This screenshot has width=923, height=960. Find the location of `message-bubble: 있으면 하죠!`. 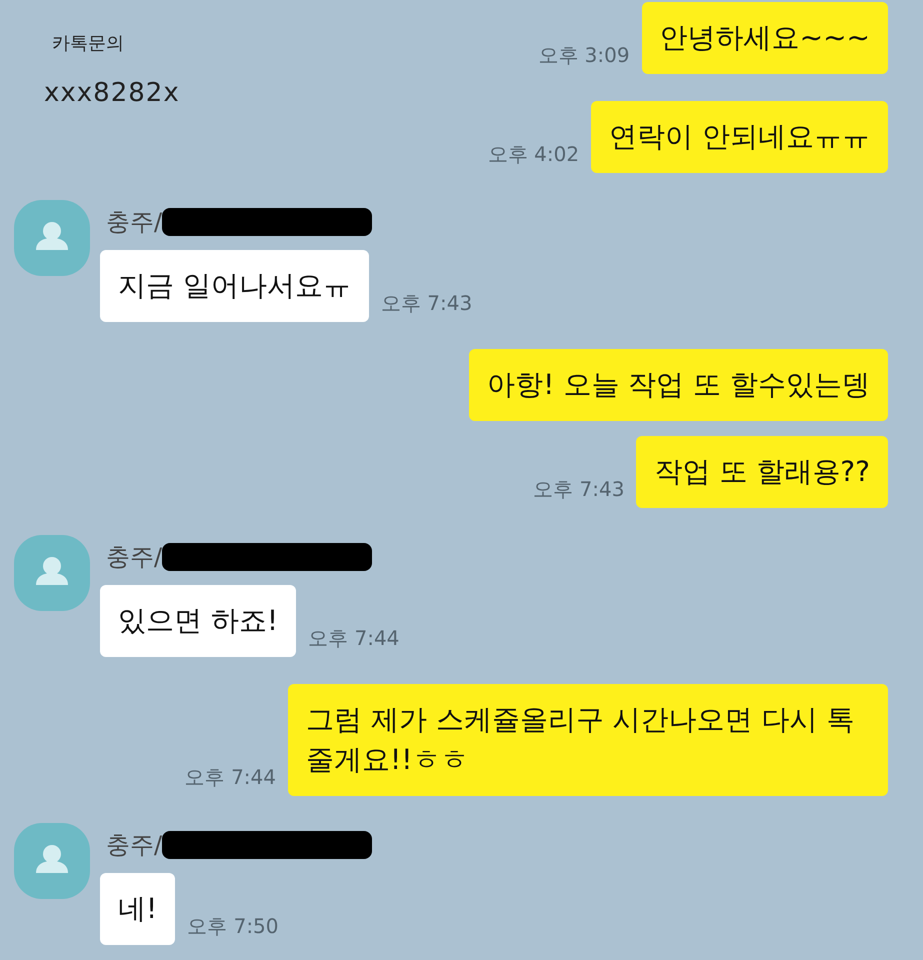

message-bubble: 있으면 하죠! is located at coordinates (198, 621).